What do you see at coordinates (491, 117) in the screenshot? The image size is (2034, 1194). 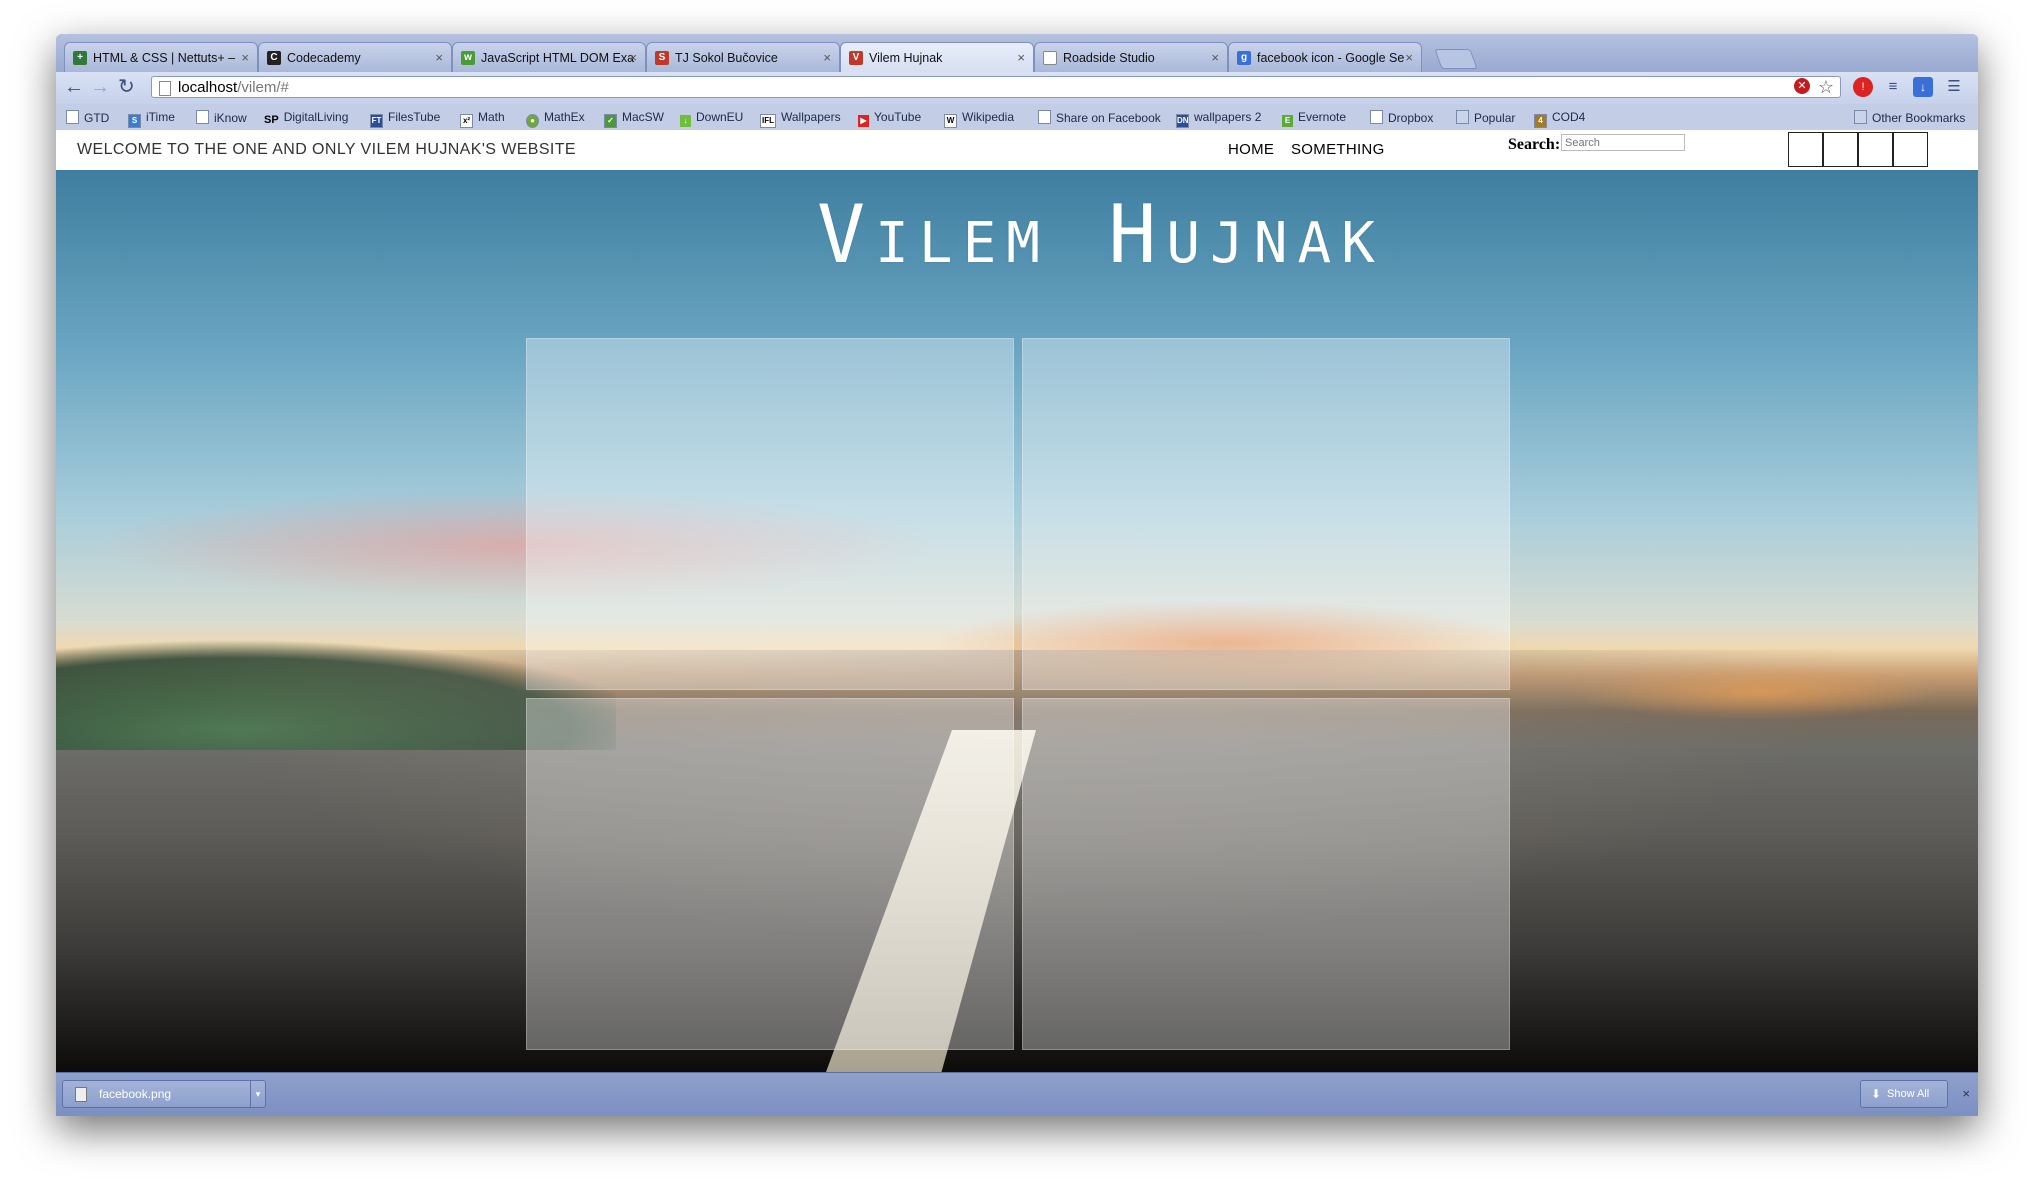 I see `bookmark-label: Math` at bounding box center [491, 117].